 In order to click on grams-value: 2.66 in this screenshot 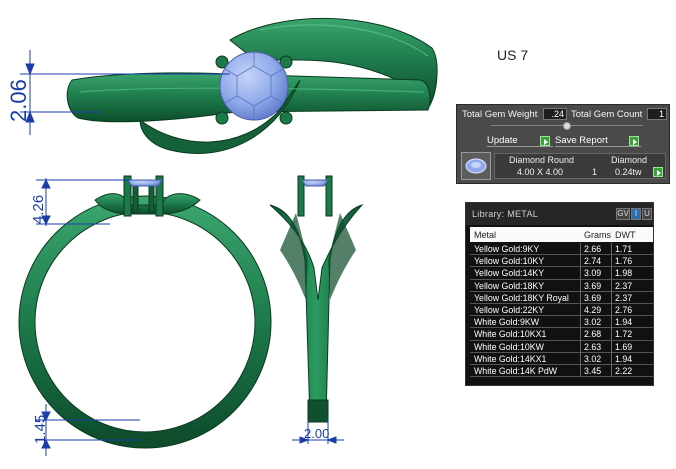, I will do `click(593, 249)`.